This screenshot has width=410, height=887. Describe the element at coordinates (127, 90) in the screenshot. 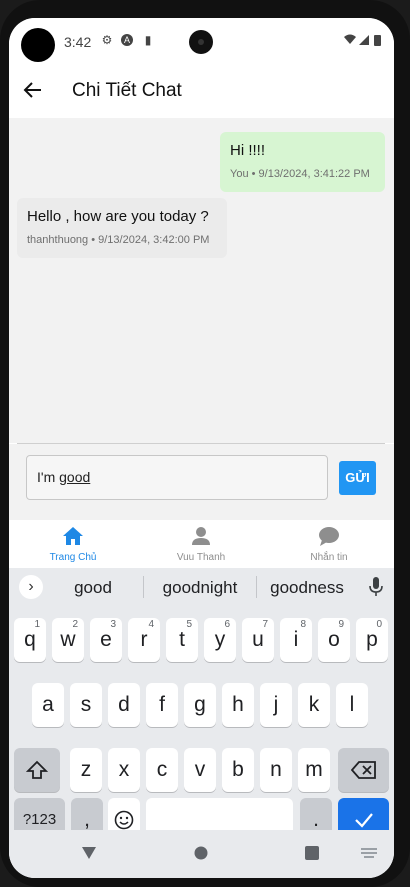

I see `page-title: Chi Tiết Chat` at that location.